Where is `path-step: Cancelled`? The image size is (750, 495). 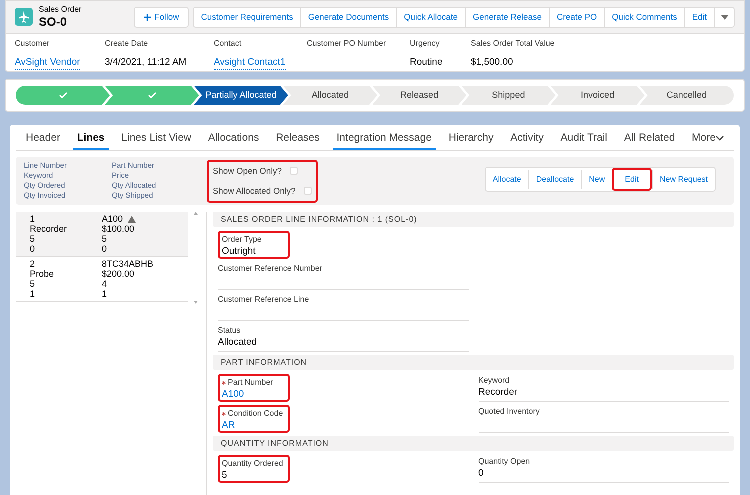
path-step: Cancelled is located at coordinates (687, 95).